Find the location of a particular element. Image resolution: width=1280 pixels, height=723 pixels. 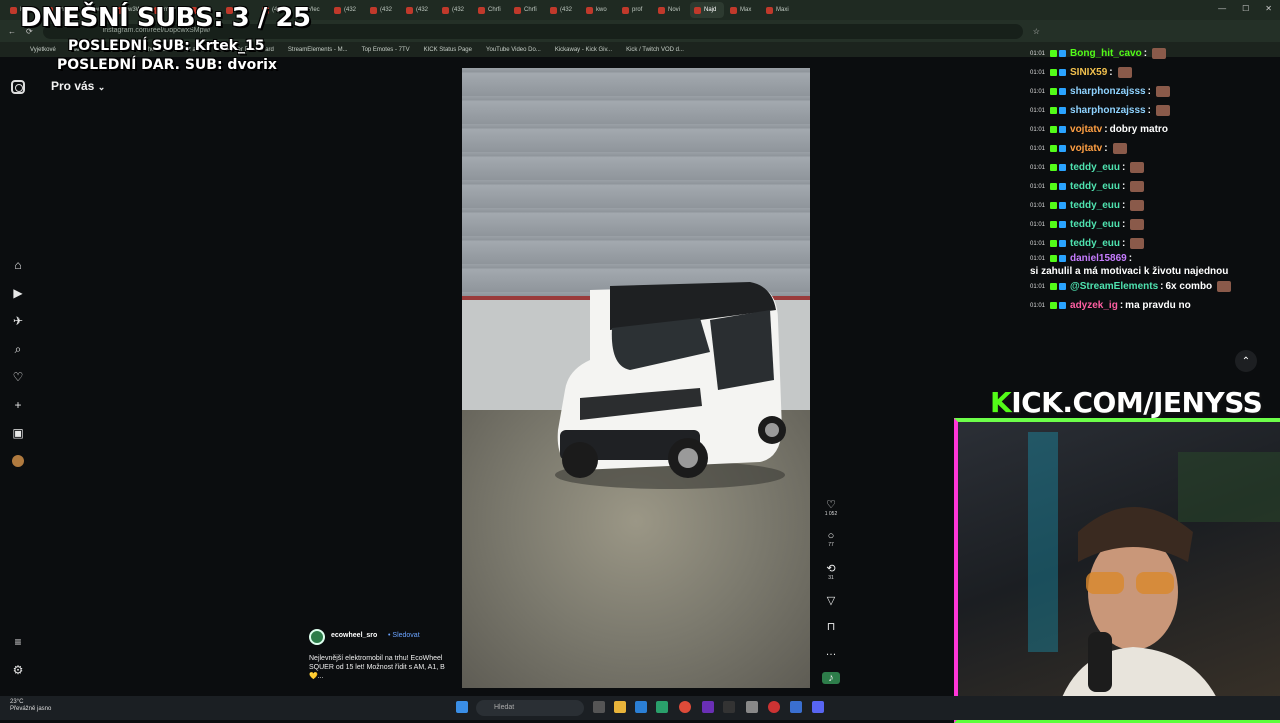

minimize-icon: — is located at coordinates (1222, 8).